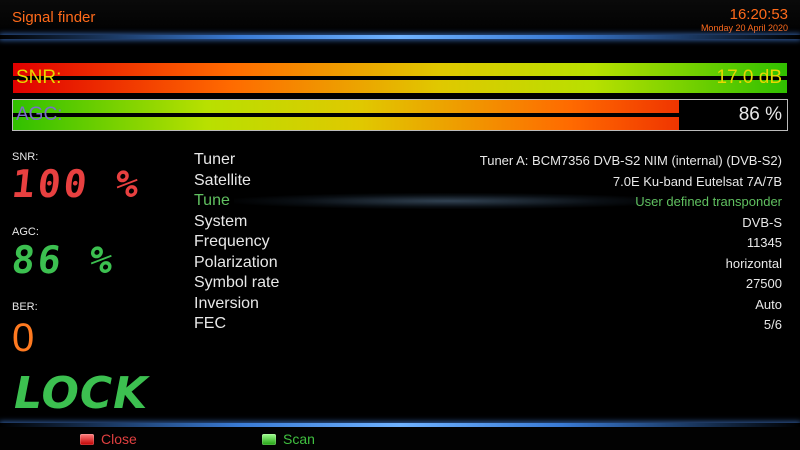 The image size is (800, 450). I want to click on snr-bar: SNR: 17.0 dB, so click(400, 78).